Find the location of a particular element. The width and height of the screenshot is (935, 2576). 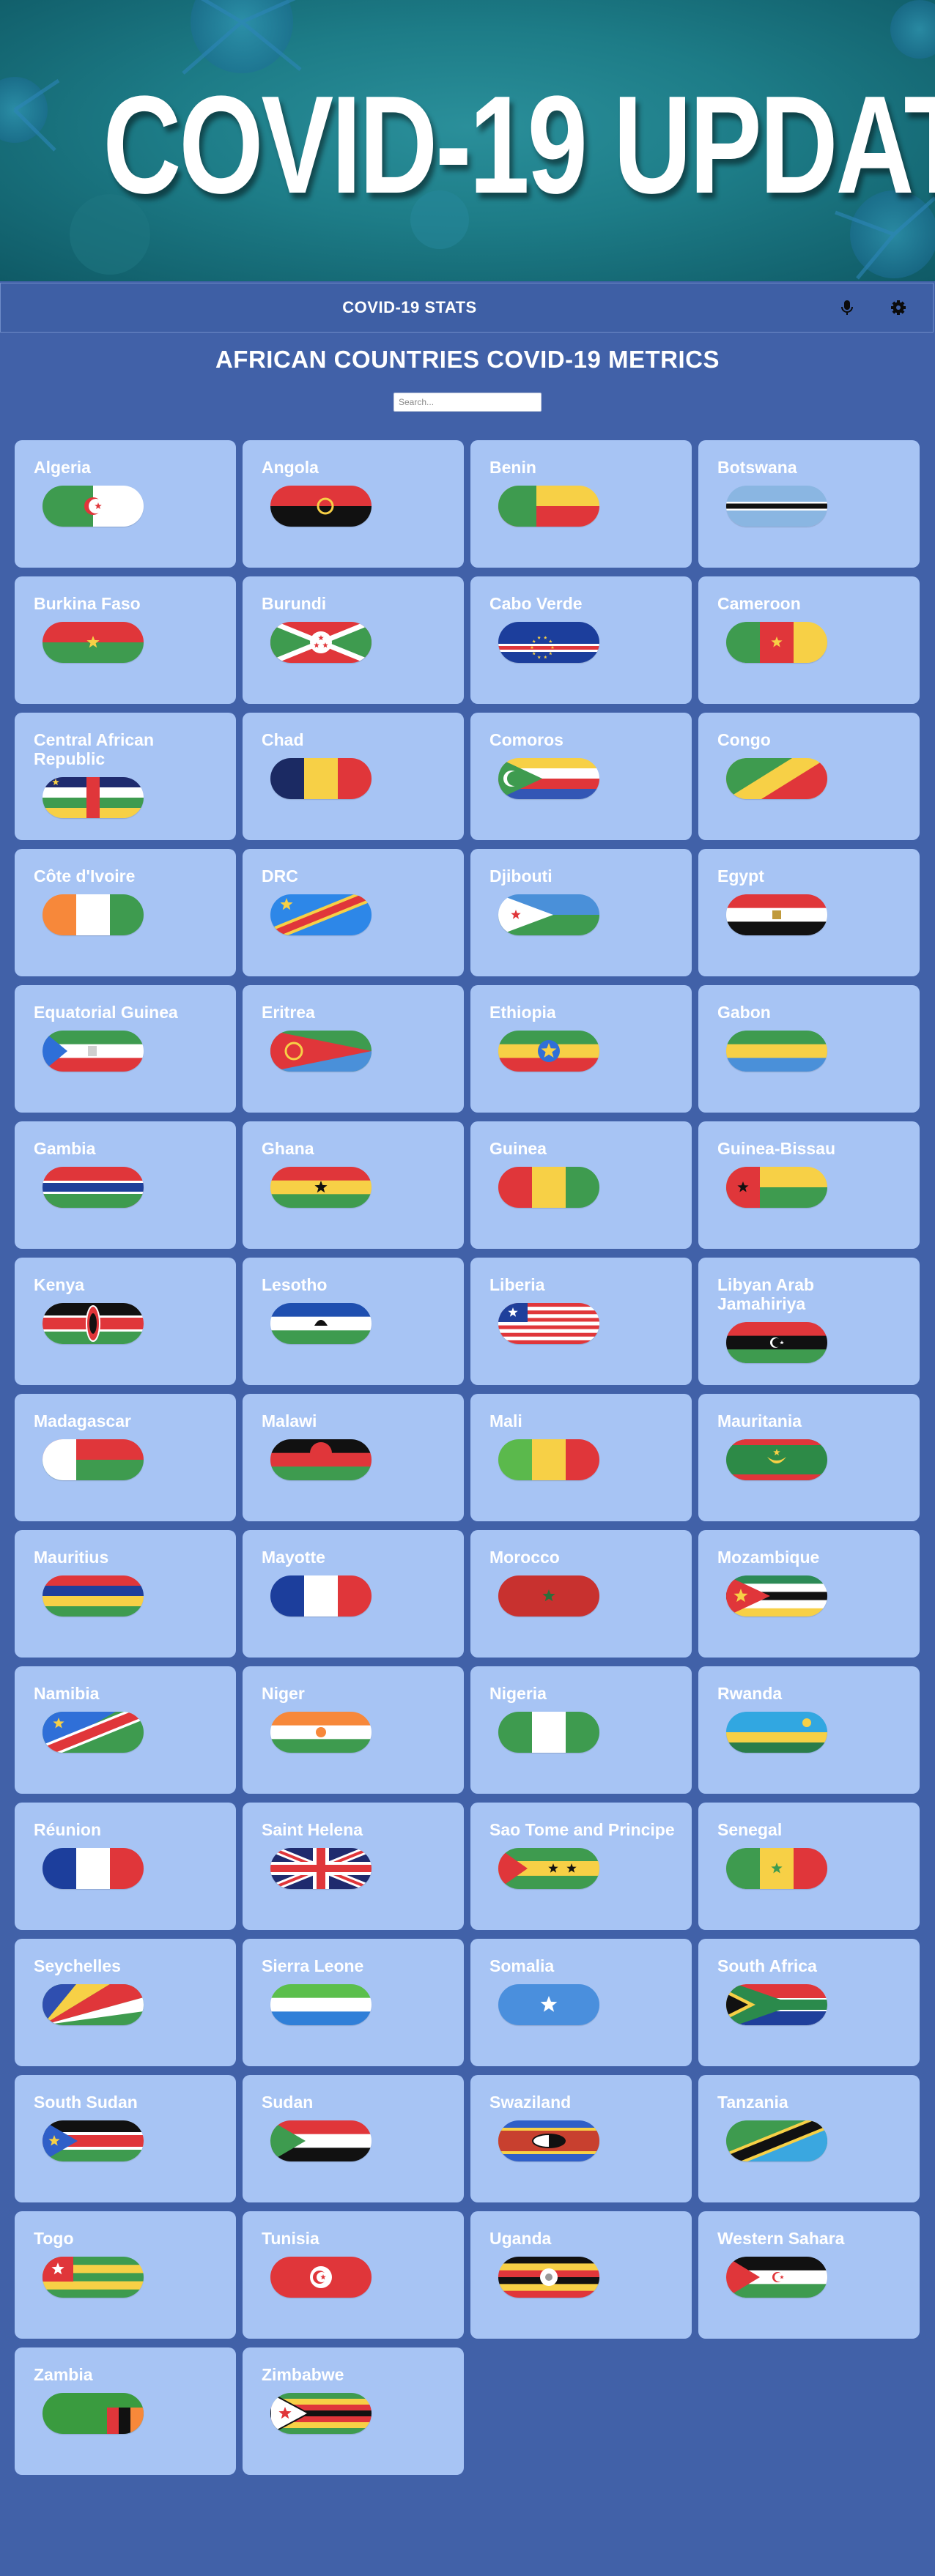

country-card: Rwanda is located at coordinates (809, 1730).